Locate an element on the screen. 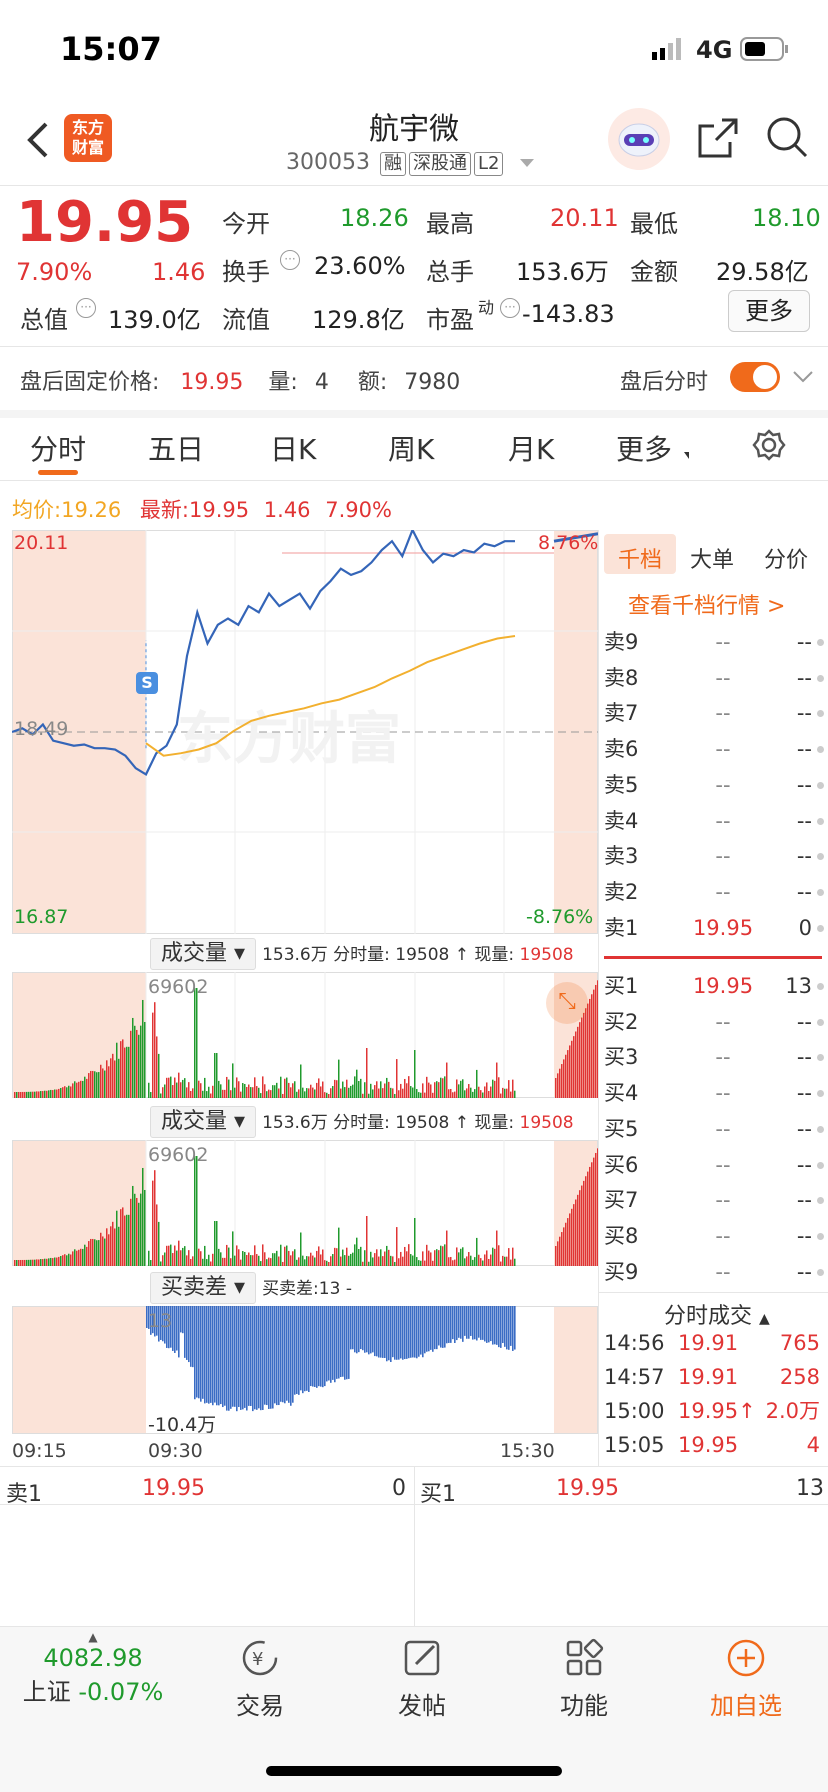  post-button: 发帖 is located at coordinates (422, 1678).